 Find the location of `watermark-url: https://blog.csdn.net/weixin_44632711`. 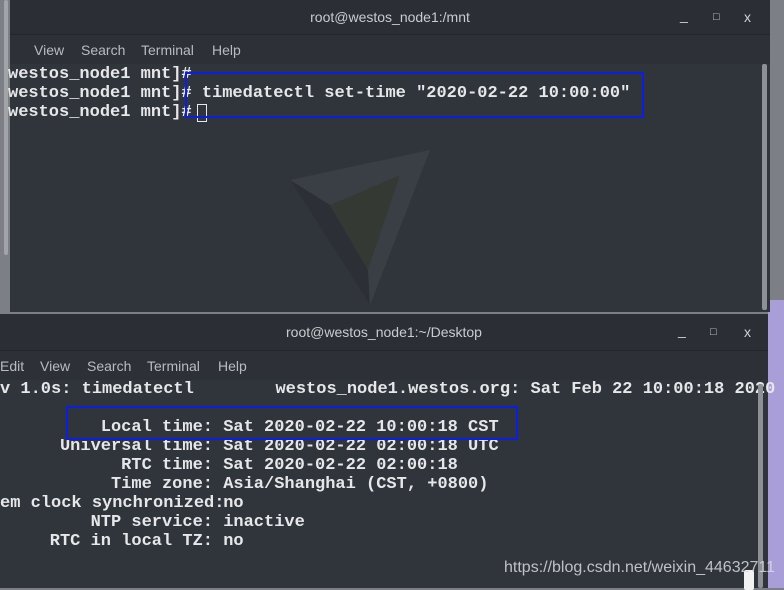

watermark-url: https://blog.csdn.net/weixin_44632711 is located at coordinates (640, 567).